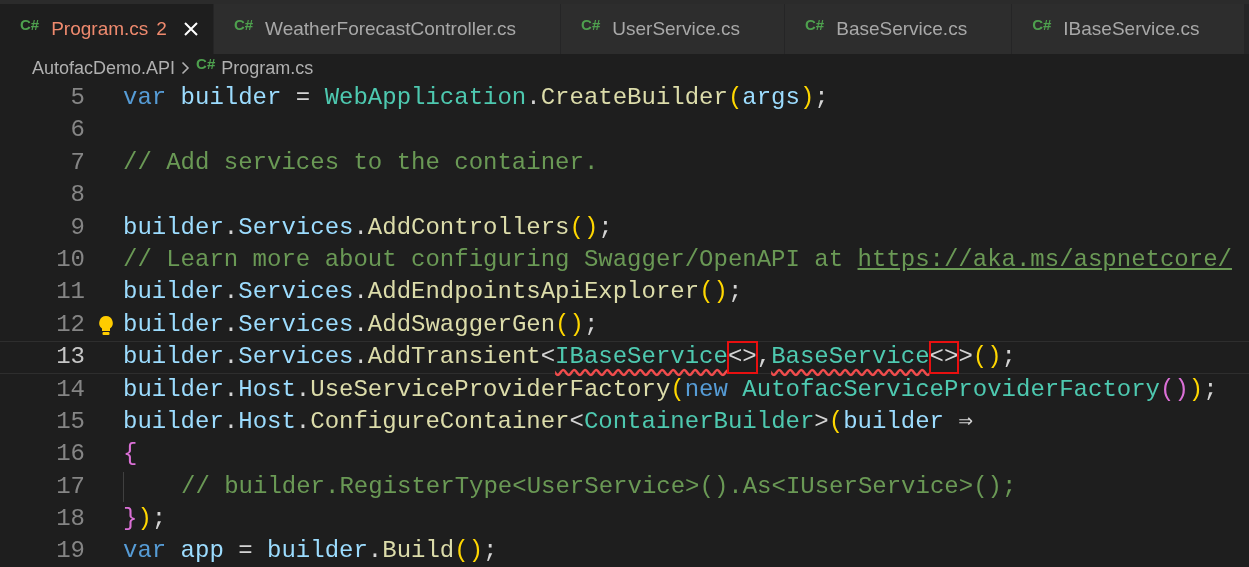 Image resolution: width=1249 pixels, height=567 pixels. I want to click on editor-tab: C# BaseService.cs, so click(899, 29).